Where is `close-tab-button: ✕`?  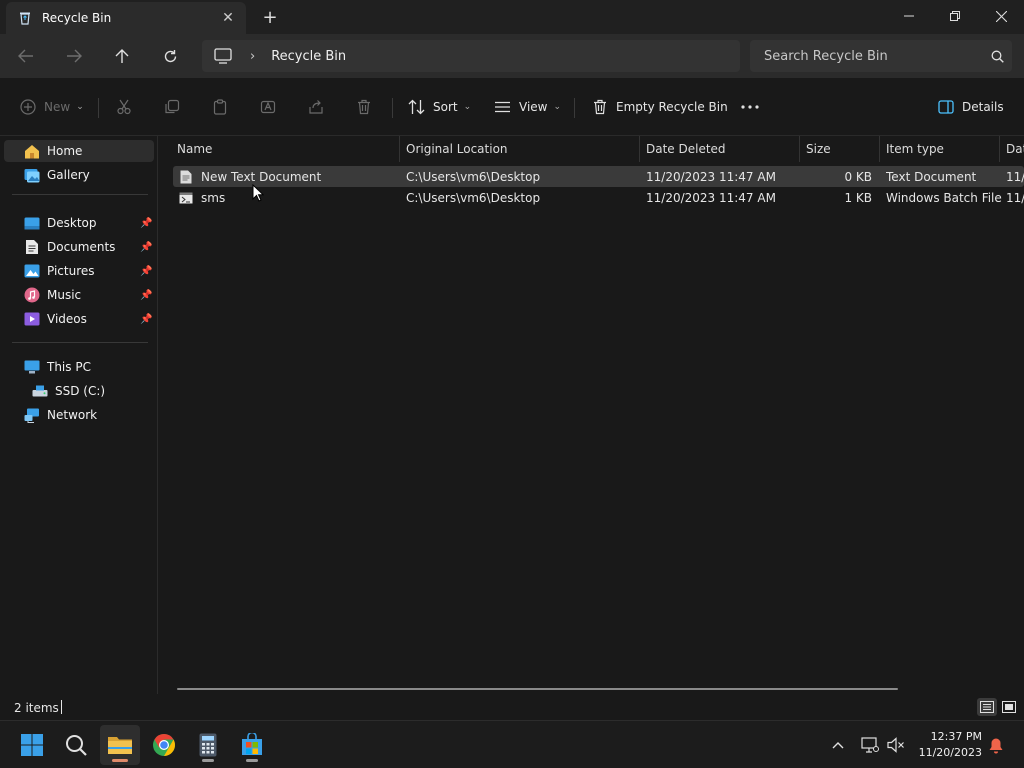
close-tab-button: ✕ is located at coordinates (228, 18).